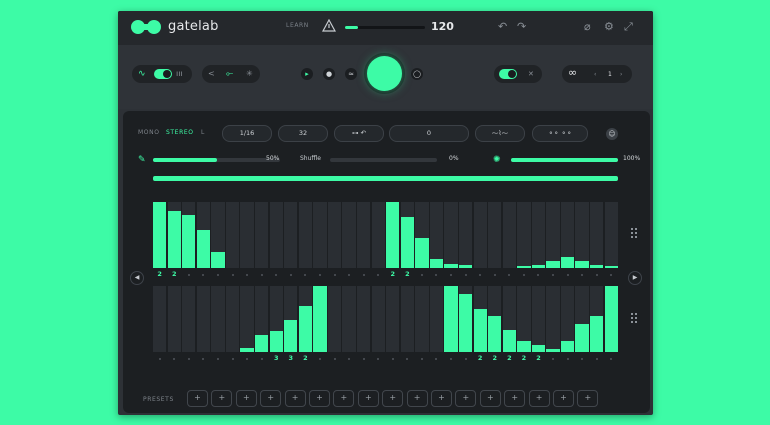 This screenshot has width=770, height=425. What do you see at coordinates (203, 132) in the screenshot?
I see `channel-label: L` at bounding box center [203, 132].